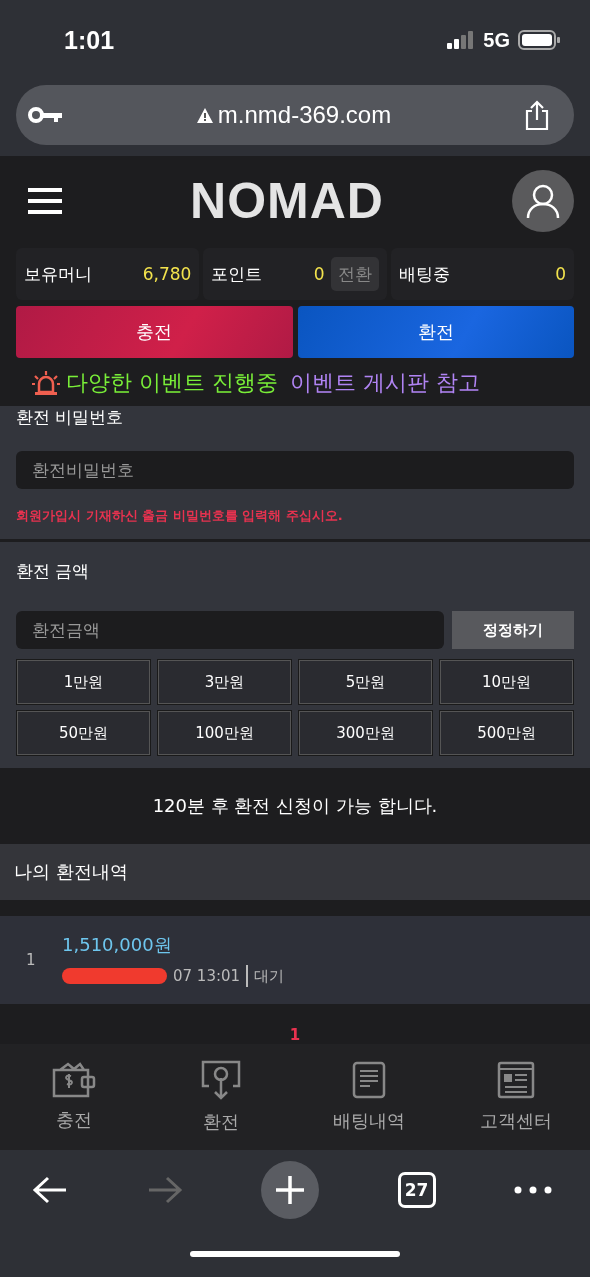  What do you see at coordinates (207, 976) in the screenshot?
I see `request-date: 07 13:01` at bounding box center [207, 976].